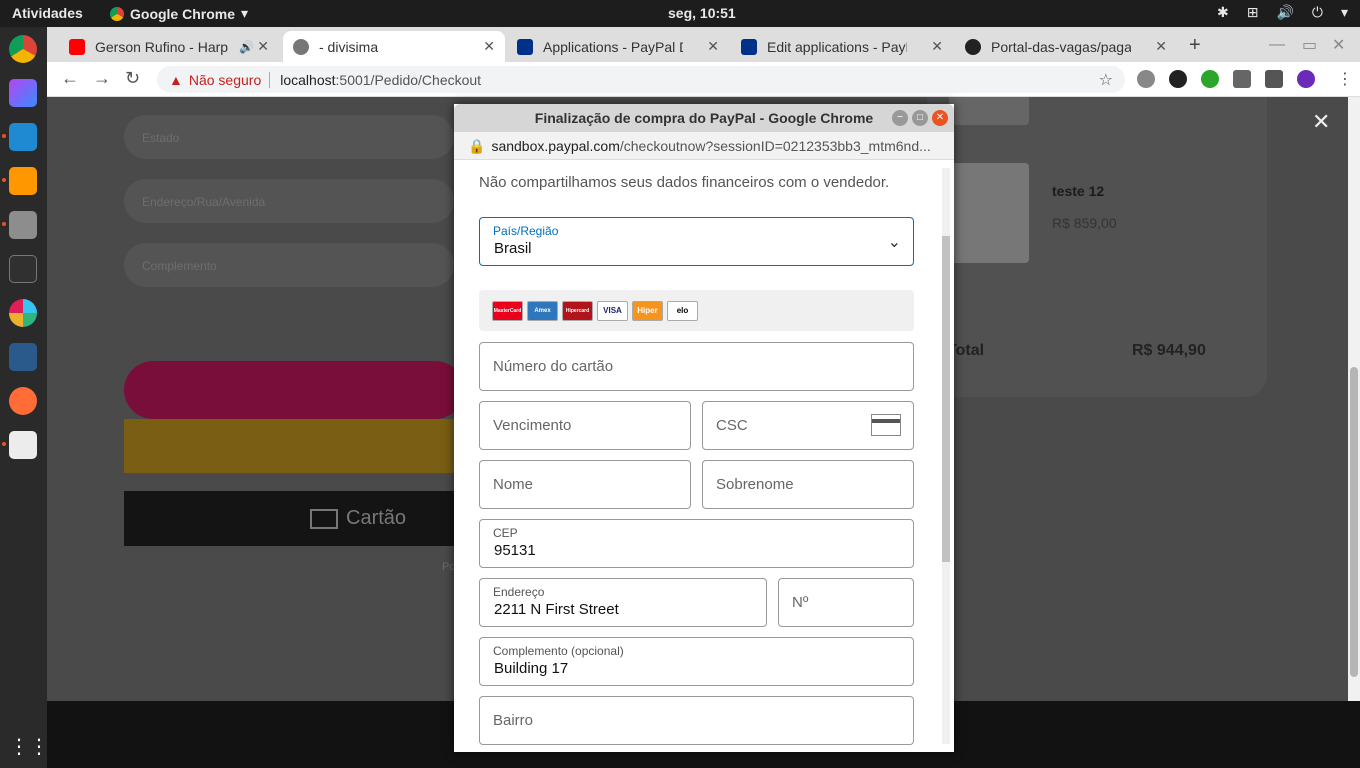 The height and width of the screenshot is (768, 1360). What do you see at coordinates (23, 357) in the screenshot?
I see `mysql-workbench-dock-icon` at bounding box center [23, 357].